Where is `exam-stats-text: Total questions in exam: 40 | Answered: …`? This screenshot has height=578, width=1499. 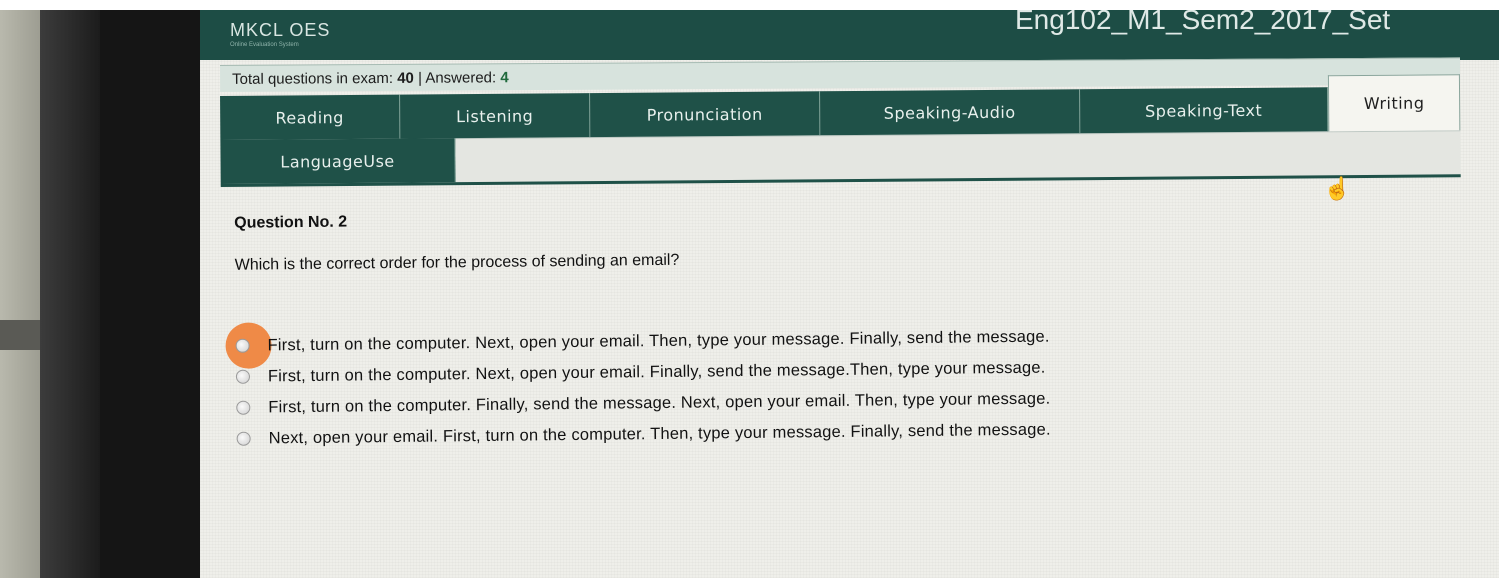
exam-stats-text: Total questions in exam: 40 | Answered: … is located at coordinates (370, 78).